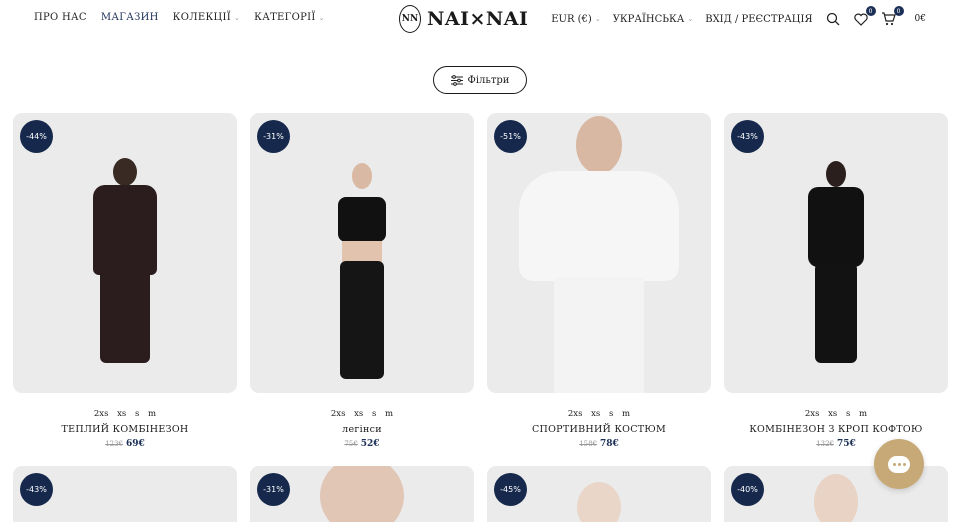 Image resolution: width=960 pixels, height=522 pixels. I want to click on product-card: -43%, so click(125, 494).